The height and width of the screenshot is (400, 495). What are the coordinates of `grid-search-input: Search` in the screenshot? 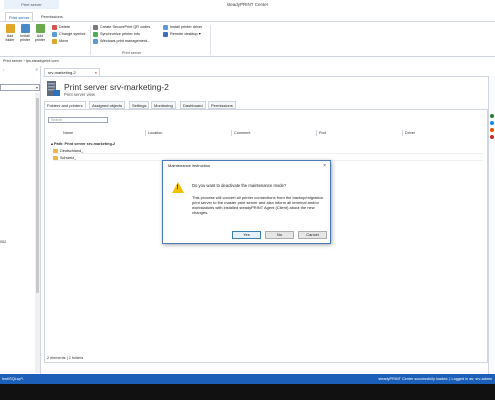 It's located at (78, 120).